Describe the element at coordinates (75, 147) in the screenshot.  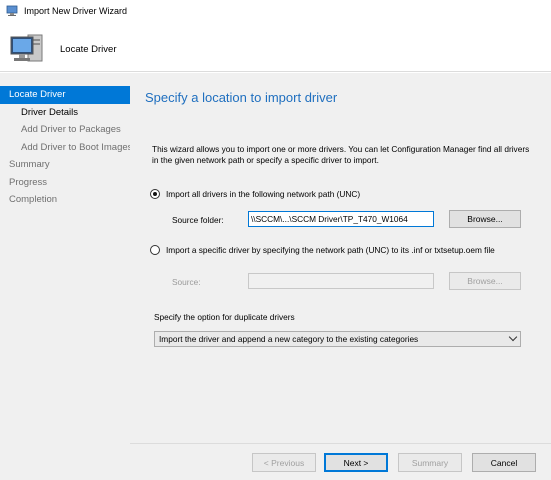
I see `step-add-driver-to-boot-images: Add Driver to Boot Images` at that location.